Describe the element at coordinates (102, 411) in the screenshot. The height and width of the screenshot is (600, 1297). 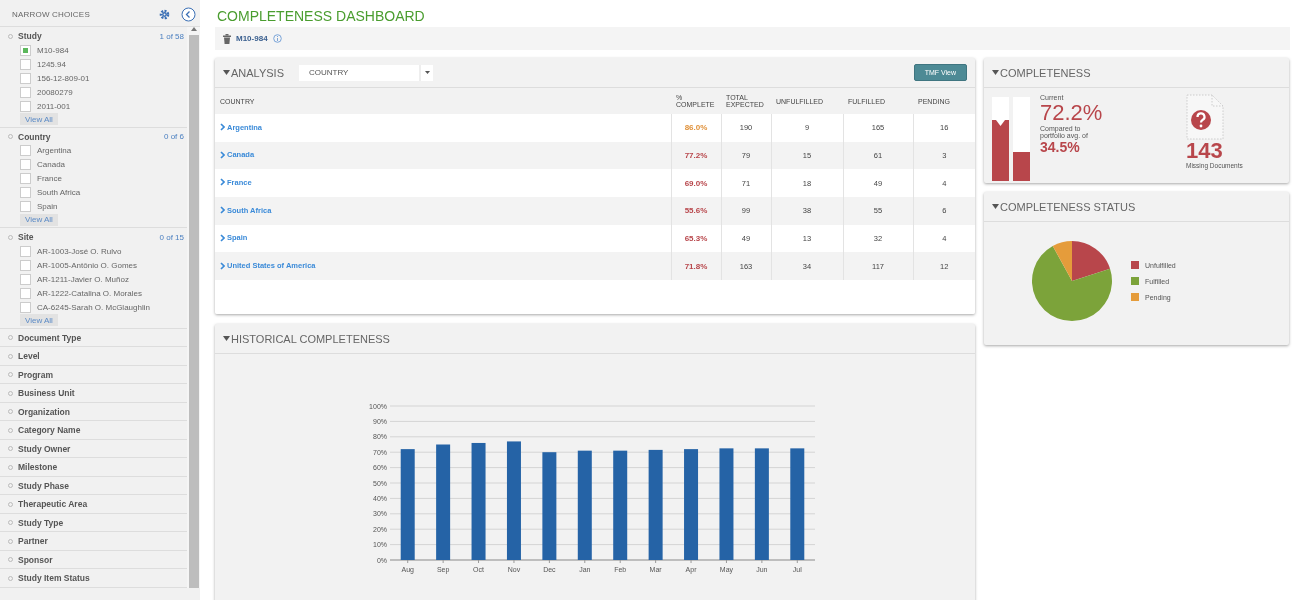
I see `facet-header: Organization` at that location.